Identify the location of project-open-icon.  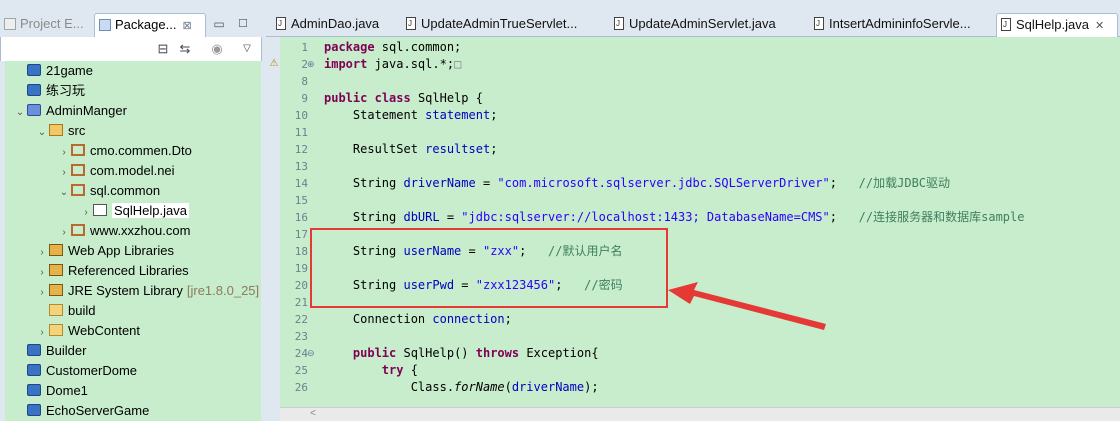
(34, 110).